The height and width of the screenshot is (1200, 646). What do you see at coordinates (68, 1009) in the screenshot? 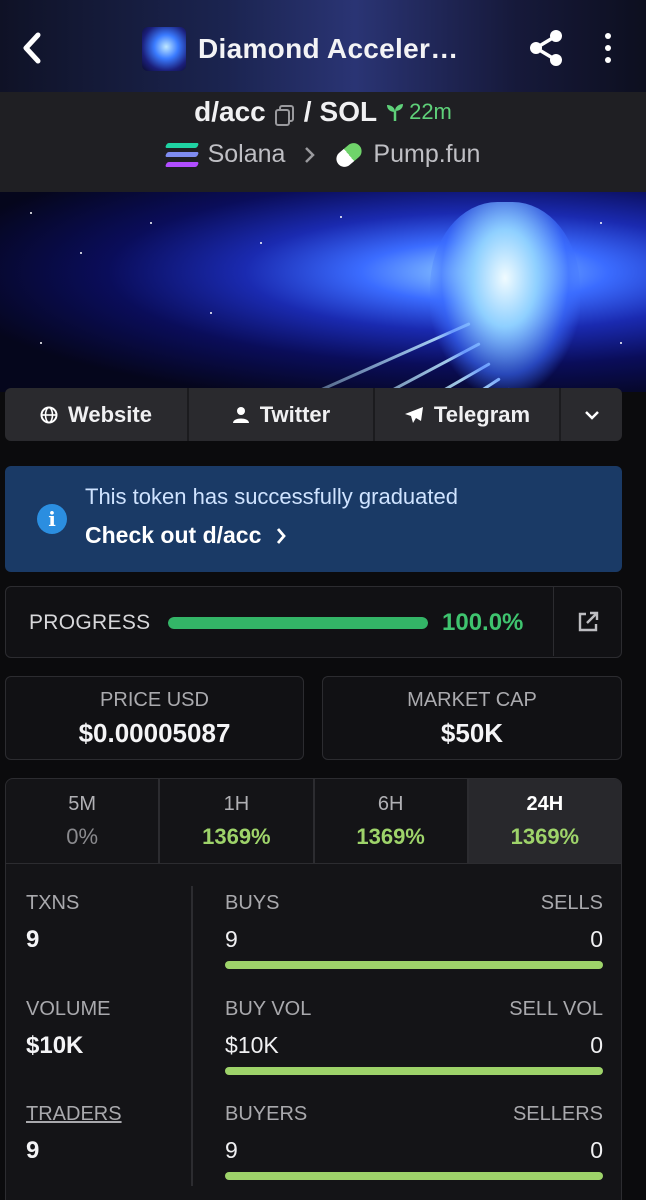
I see `volume-label: VOLUME` at bounding box center [68, 1009].